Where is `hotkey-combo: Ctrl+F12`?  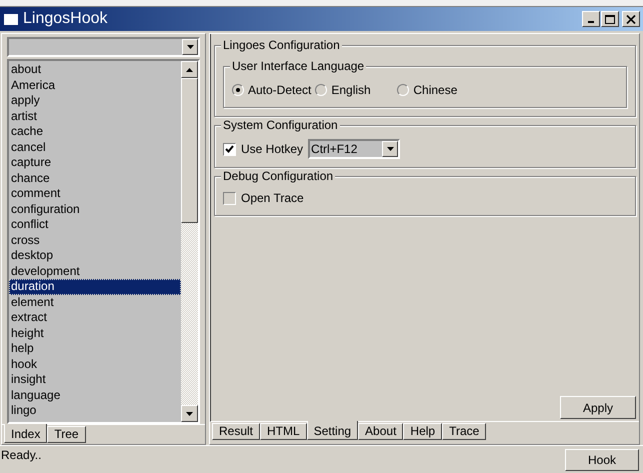
hotkey-combo: Ctrl+F12 is located at coordinates (354, 149).